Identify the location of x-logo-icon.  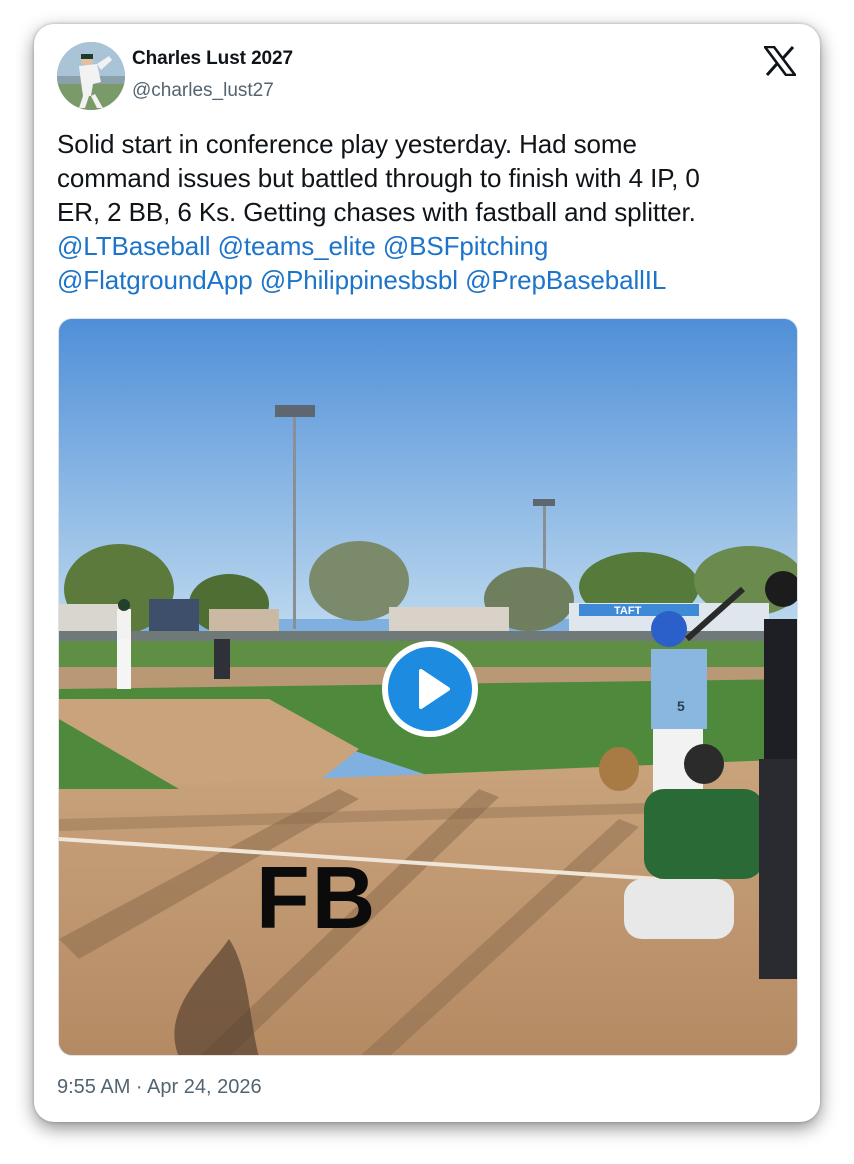
(780, 61).